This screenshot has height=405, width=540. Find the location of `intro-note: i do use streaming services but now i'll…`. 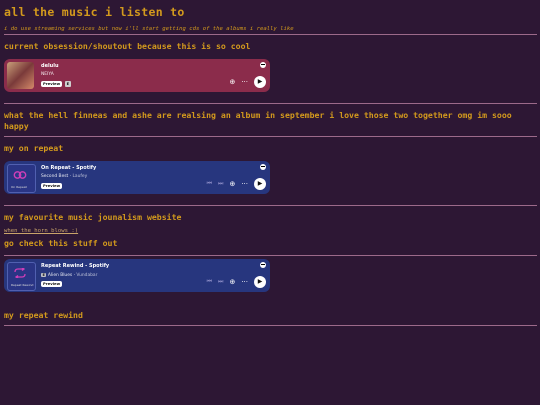

intro-note: i do use streaming services but now i'll… is located at coordinates (149, 29).